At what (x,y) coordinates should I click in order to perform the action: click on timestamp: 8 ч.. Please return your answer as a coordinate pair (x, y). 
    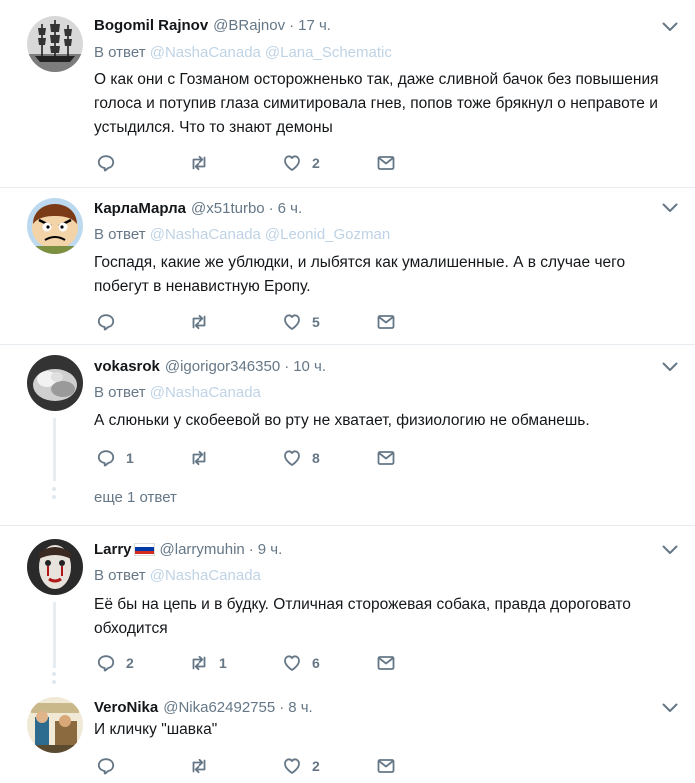
    Looking at the image, I should click on (300, 707).